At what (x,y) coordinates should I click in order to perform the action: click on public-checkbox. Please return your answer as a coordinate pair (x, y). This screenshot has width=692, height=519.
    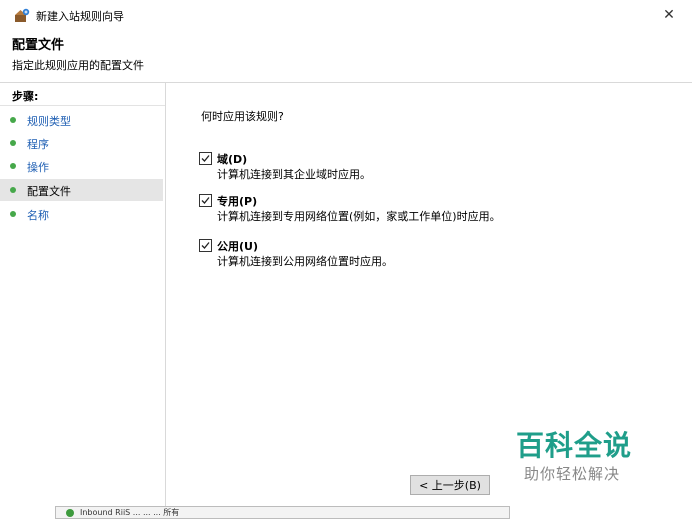
    Looking at the image, I should click on (205, 245).